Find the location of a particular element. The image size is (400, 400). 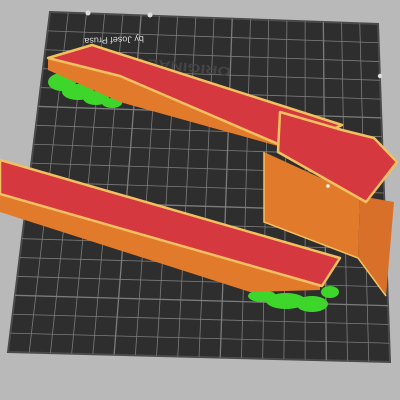

part-seam-dot is located at coordinates (328, 186).